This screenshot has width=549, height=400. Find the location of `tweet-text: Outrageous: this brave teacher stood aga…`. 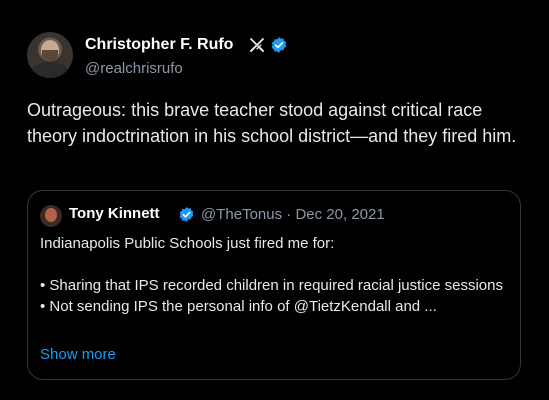

tweet-text: Outrageous: this brave teacher stood aga… is located at coordinates (272, 123).